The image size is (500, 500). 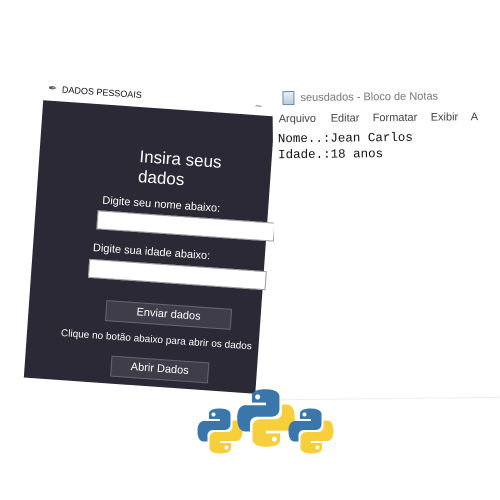 What do you see at coordinates (387, 398) in the screenshot?
I see `divider` at bounding box center [387, 398].